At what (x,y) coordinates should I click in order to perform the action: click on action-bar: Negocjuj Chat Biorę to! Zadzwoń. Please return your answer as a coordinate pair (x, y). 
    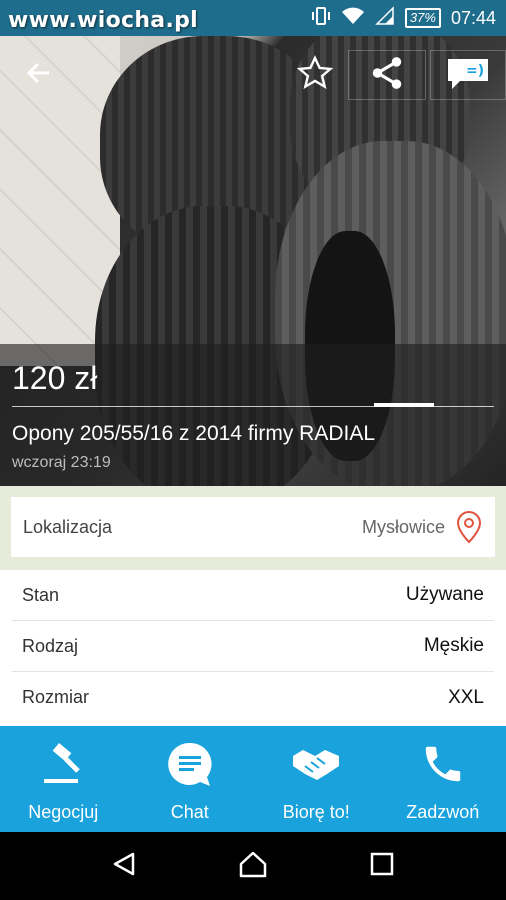
    Looking at the image, I should click on (253, 779).